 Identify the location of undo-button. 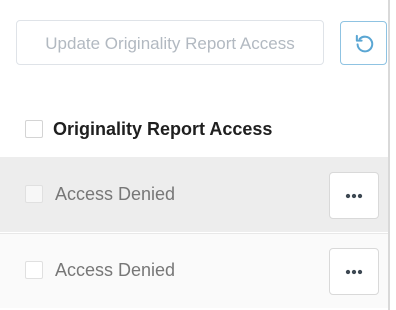
(363, 43).